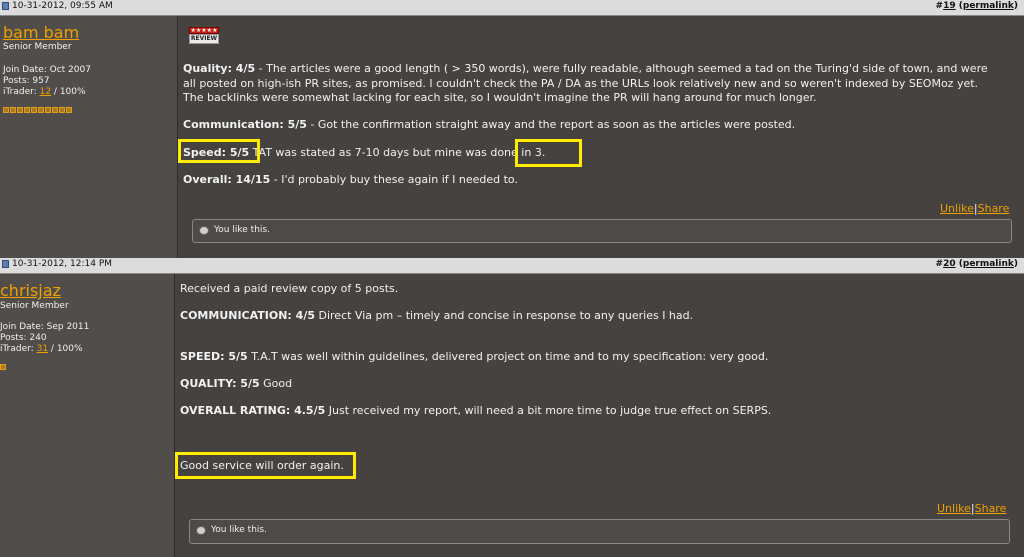  I want to click on join-date: Join Date: Sep 2011, so click(45, 327).